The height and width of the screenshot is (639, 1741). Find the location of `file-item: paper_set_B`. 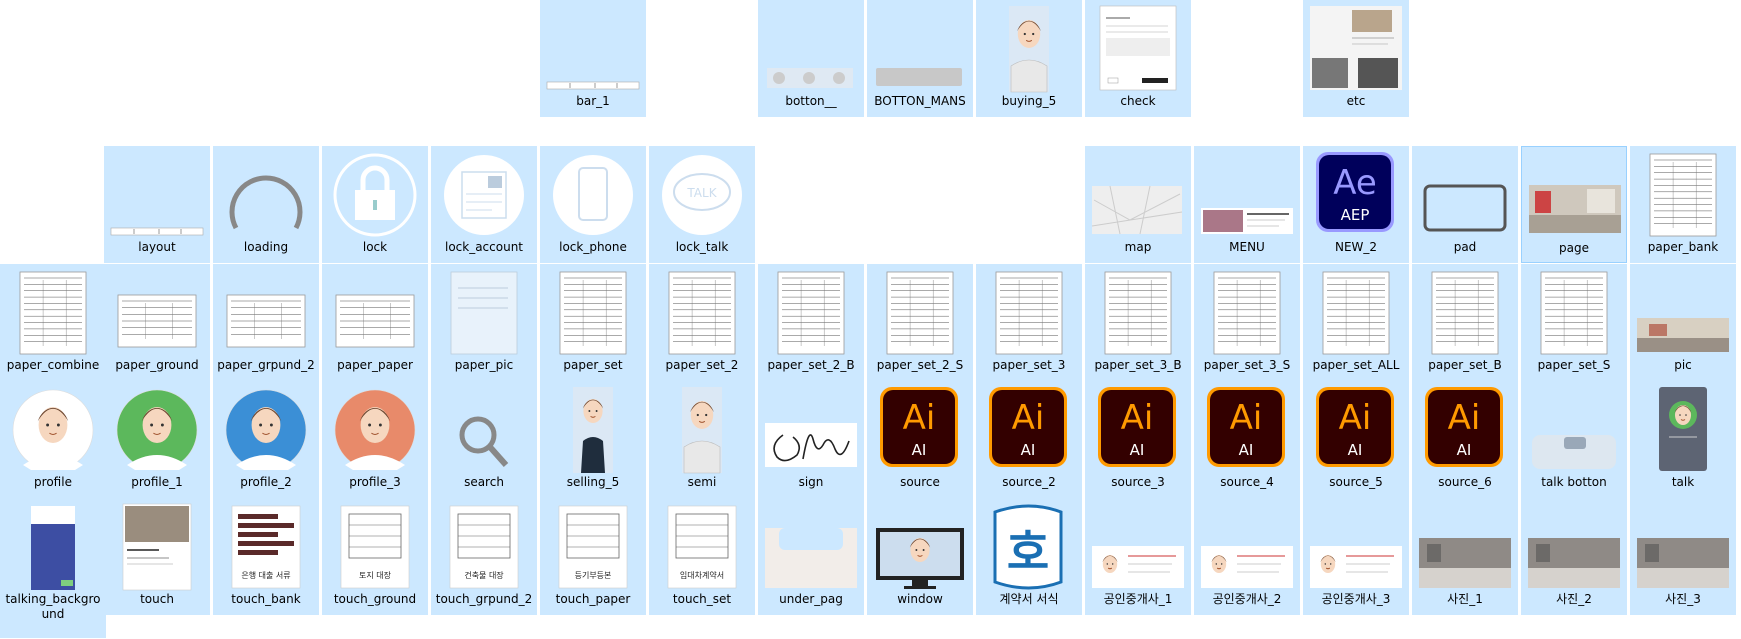

file-item: paper_set_B is located at coordinates (1465, 322).